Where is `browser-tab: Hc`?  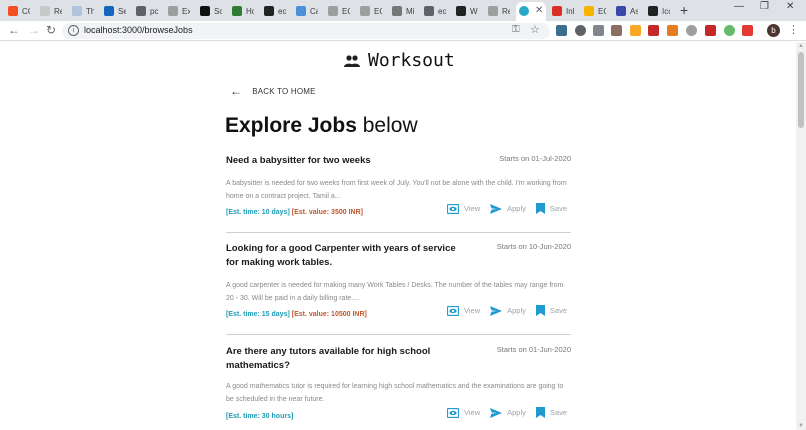
browser-tab: Hc is located at coordinates (243, 11).